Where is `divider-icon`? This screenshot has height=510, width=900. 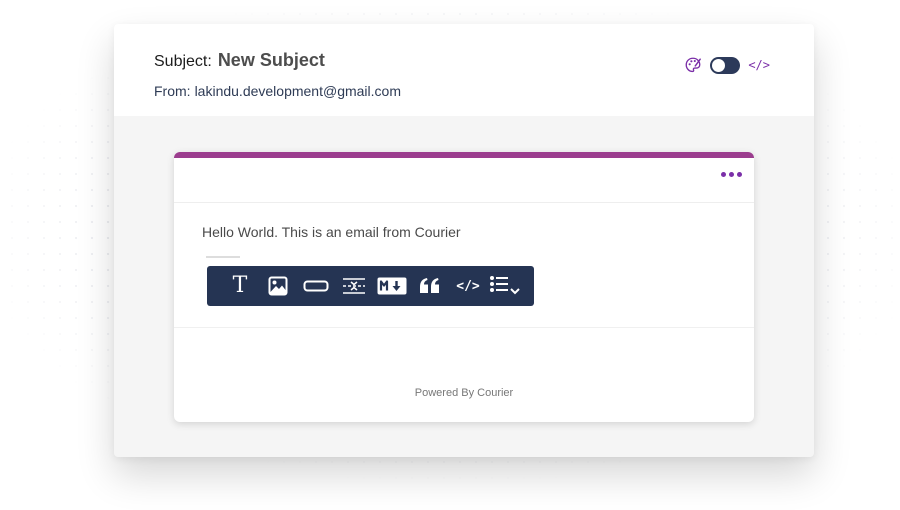 divider-icon is located at coordinates (354, 286).